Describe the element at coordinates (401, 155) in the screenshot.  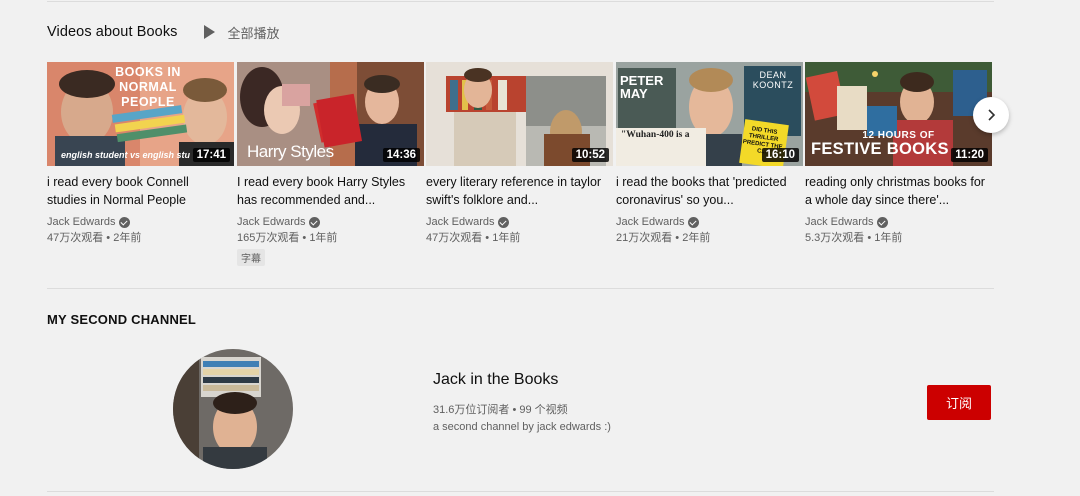
I see `duration-badge: 14:36` at that location.